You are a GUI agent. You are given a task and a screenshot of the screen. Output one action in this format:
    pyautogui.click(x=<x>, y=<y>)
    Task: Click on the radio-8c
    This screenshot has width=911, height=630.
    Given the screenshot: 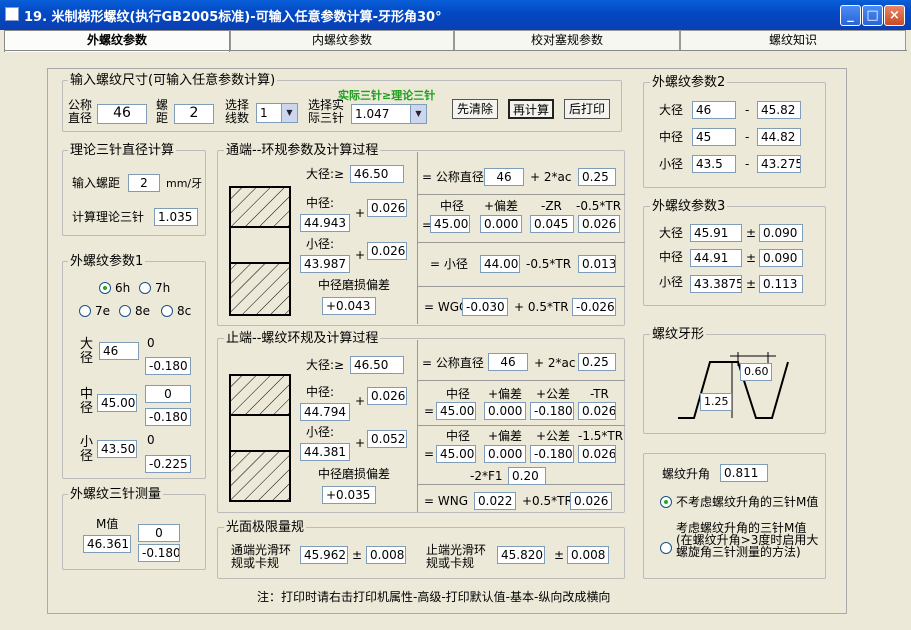 What is the action you would take?
    pyautogui.click(x=167, y=311)
    